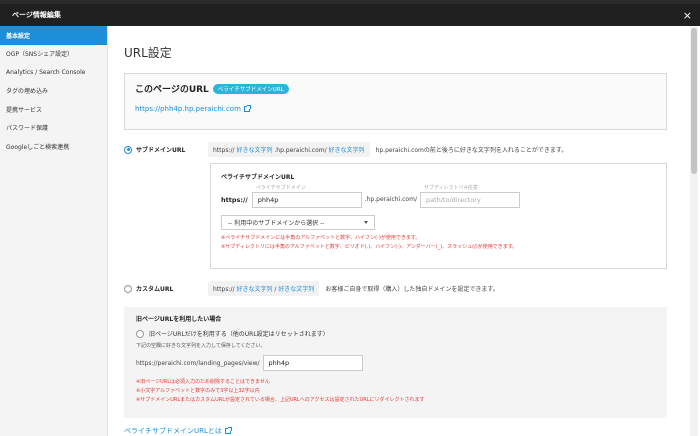 The width and height of the screenshot is (700, 436). Describe the element at coordinates (399, 431) in the screenshot. I see `subdomain-help-link: ペライチサブドメインURLとは` at that location.